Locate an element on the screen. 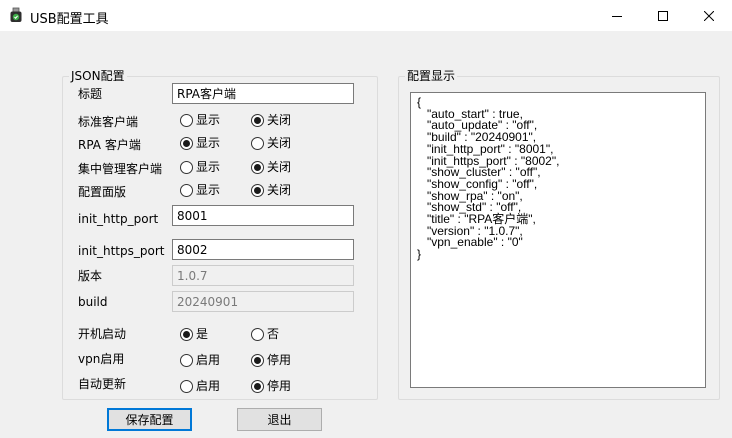  vpn-disable-radio: 停用 is located at coordinates (271, 360).